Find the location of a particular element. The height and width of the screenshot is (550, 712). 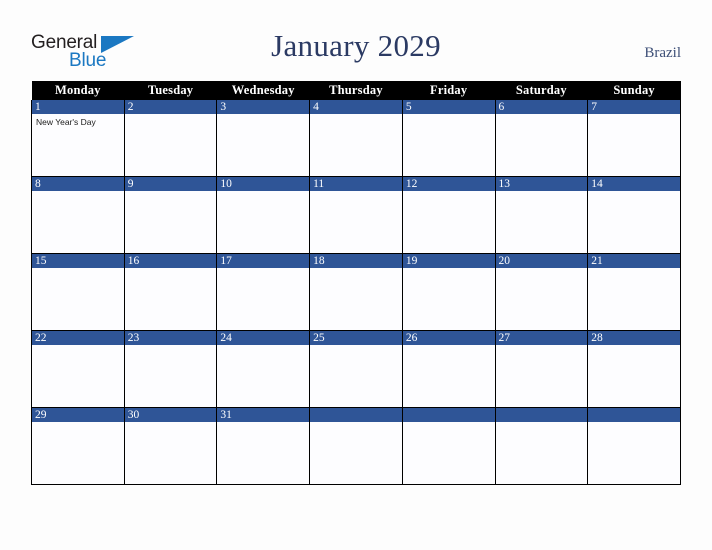

day-number: 3 is located at coordinates (263, 107).